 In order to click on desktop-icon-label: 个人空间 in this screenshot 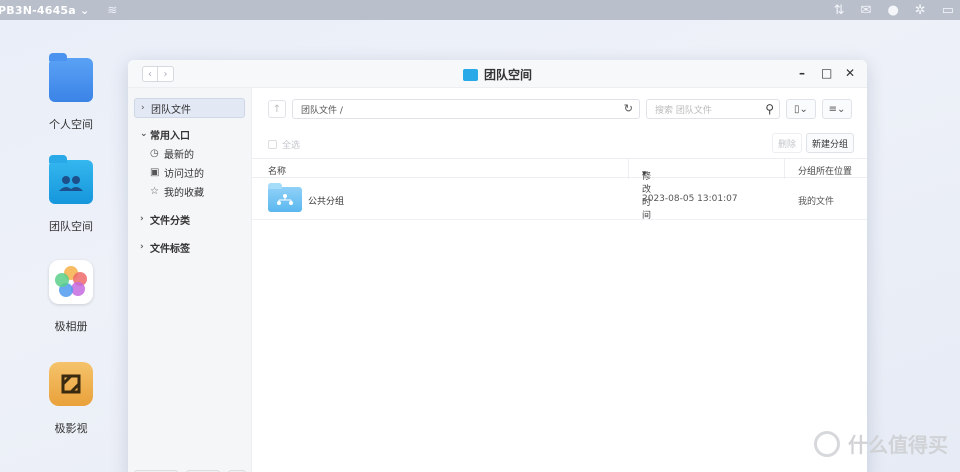, I will do `click(71, 124)`.